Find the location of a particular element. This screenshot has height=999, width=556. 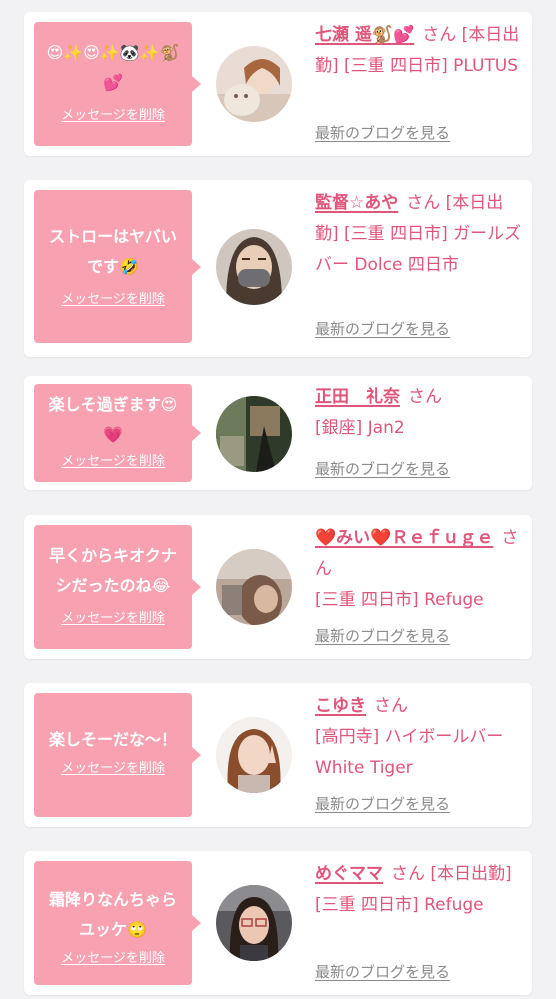

profile-name-link: 正田 礼奈 is located at coordinates (357, 397).